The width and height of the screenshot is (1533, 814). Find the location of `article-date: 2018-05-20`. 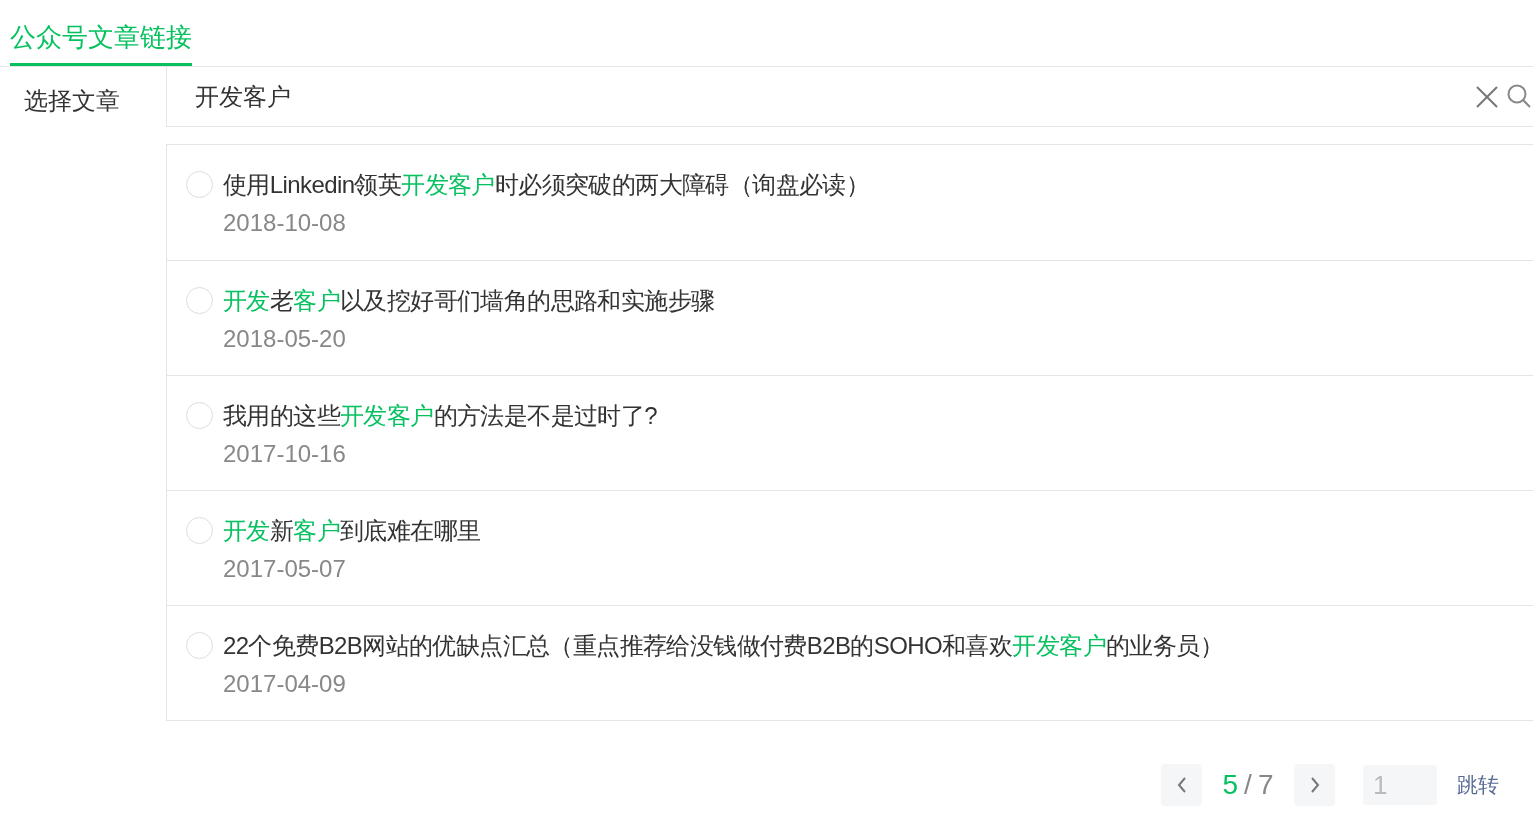

article-date: 2018-05-20 is located at coordinates (285, 339).